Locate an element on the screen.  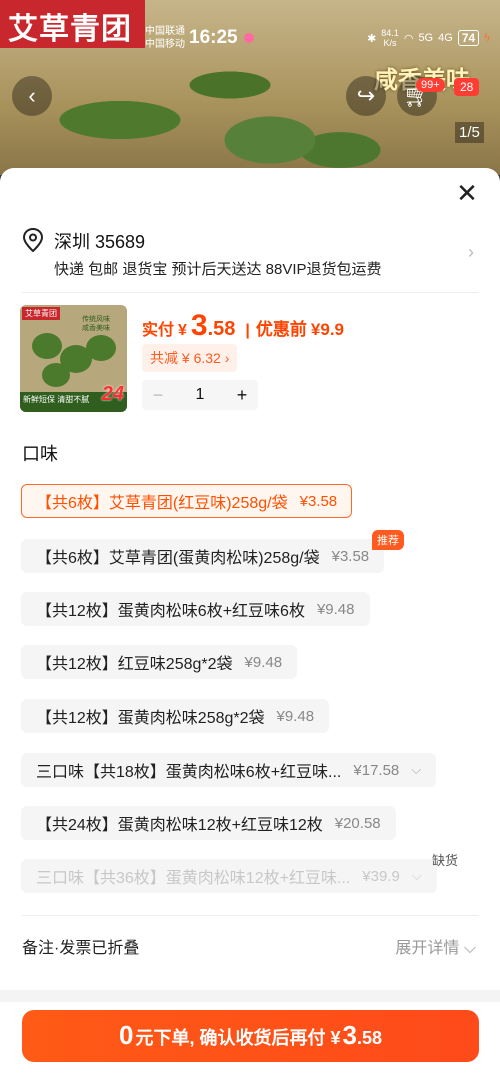
option-price: ¥39.9 is located at coordinates (381, 876).